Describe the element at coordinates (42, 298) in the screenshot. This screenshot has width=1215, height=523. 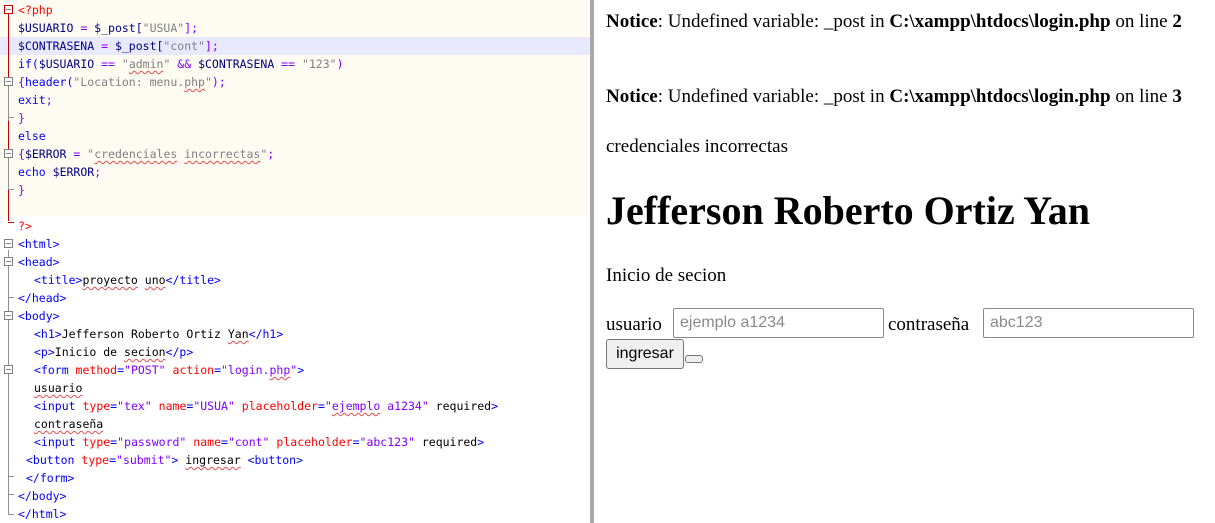
I see `code-line-17: </head>` at that location.